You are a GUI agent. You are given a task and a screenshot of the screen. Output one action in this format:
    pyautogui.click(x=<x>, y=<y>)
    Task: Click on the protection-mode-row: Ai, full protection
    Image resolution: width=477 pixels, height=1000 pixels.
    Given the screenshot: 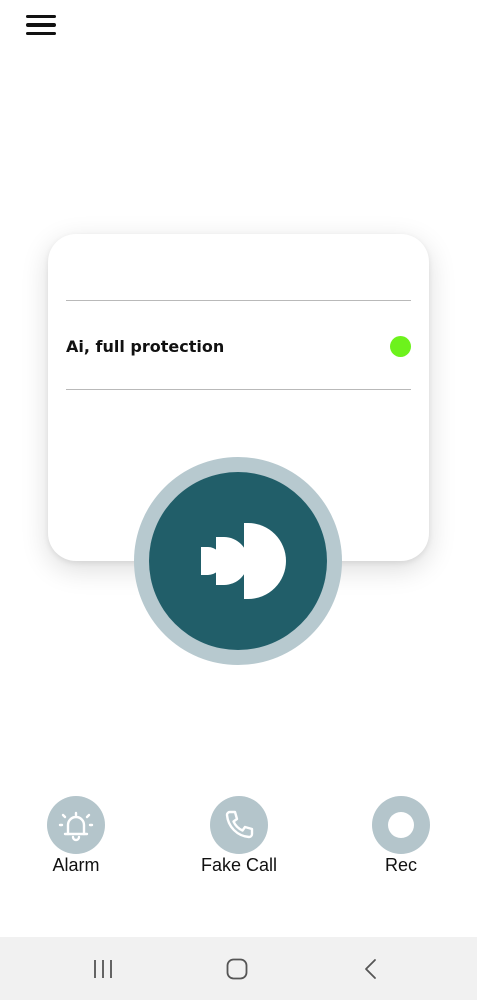 What is the action you would take?
    pyautogui.click(x=238, y=346)
    